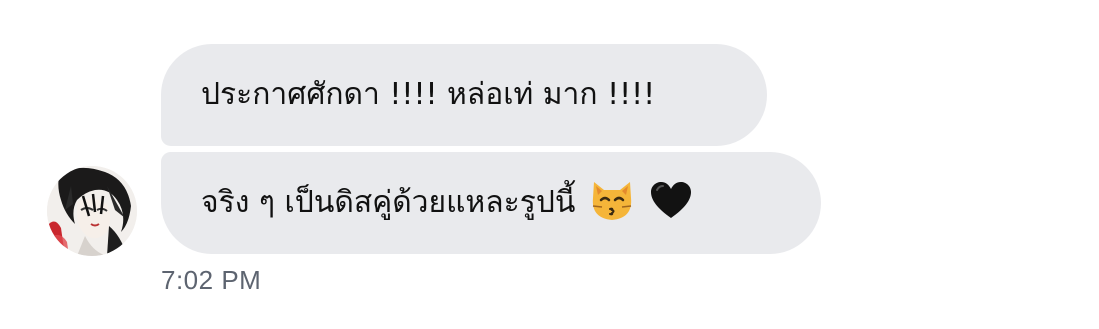 The width and height of the screenshot is (1099, 329). I want to click on avatar-image-icon, so click(92, 211).